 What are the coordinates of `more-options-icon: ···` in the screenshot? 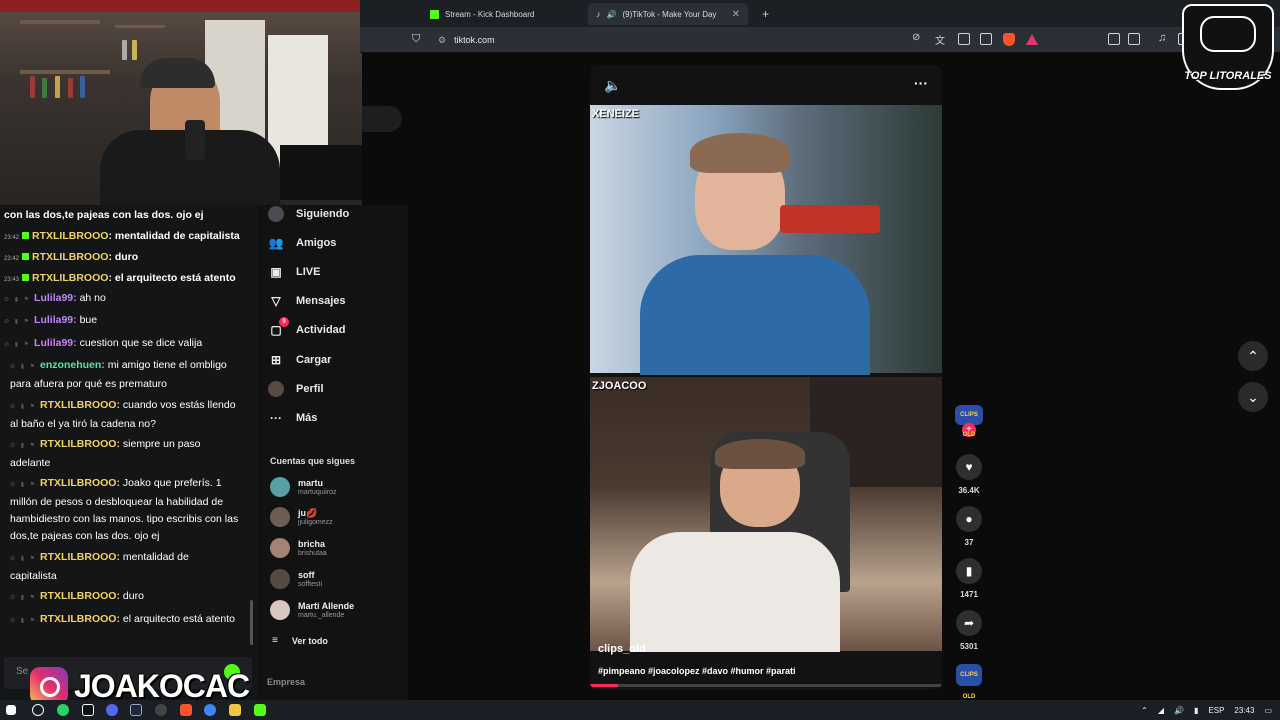 It's located at (921, 83).